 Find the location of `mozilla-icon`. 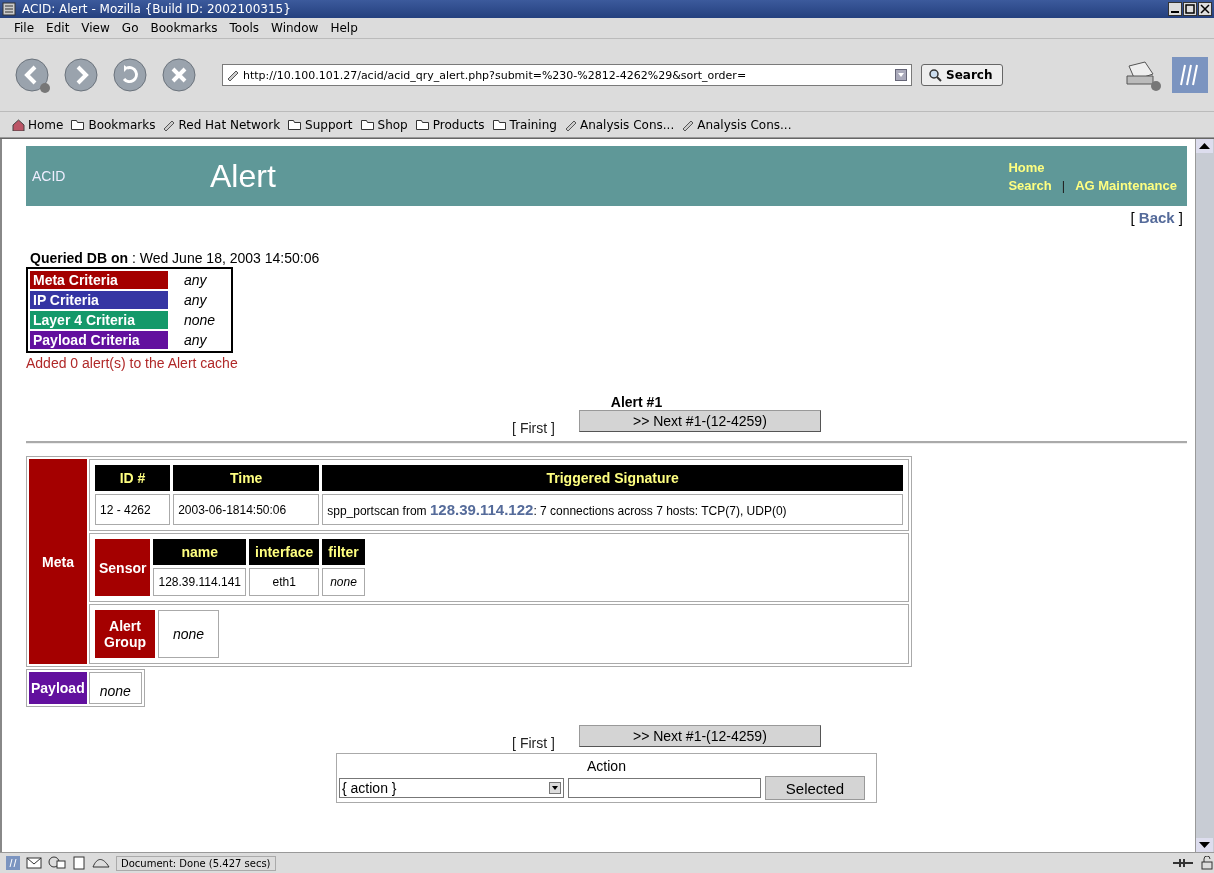

mozilla-icon is located at coordinates (13, 863).